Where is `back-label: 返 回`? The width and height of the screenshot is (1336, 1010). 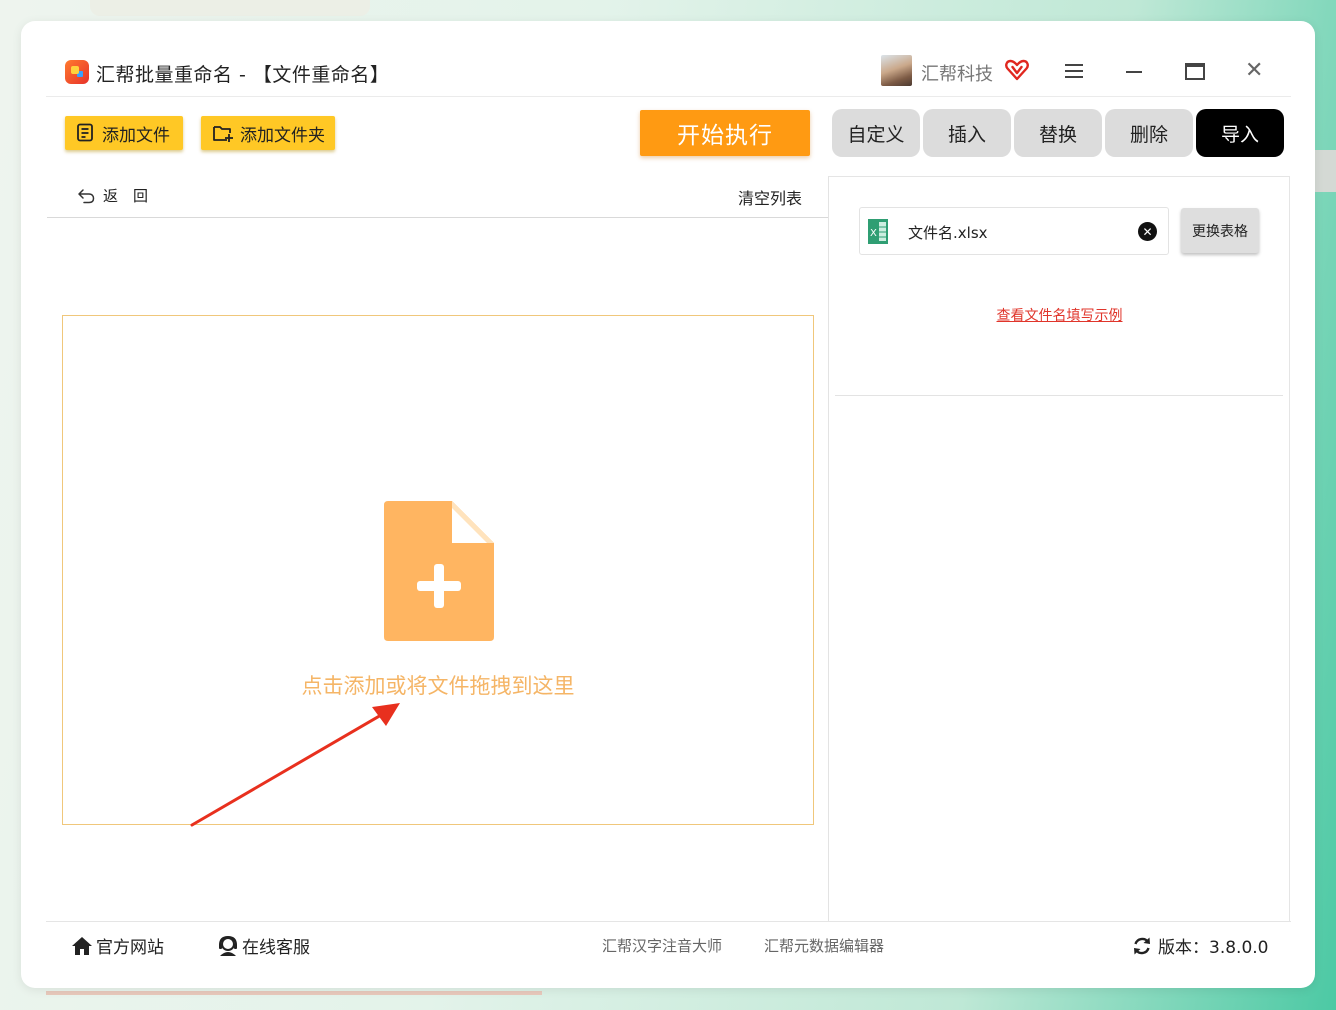 back-label: 返 回 is located at coordinates (126, 196).